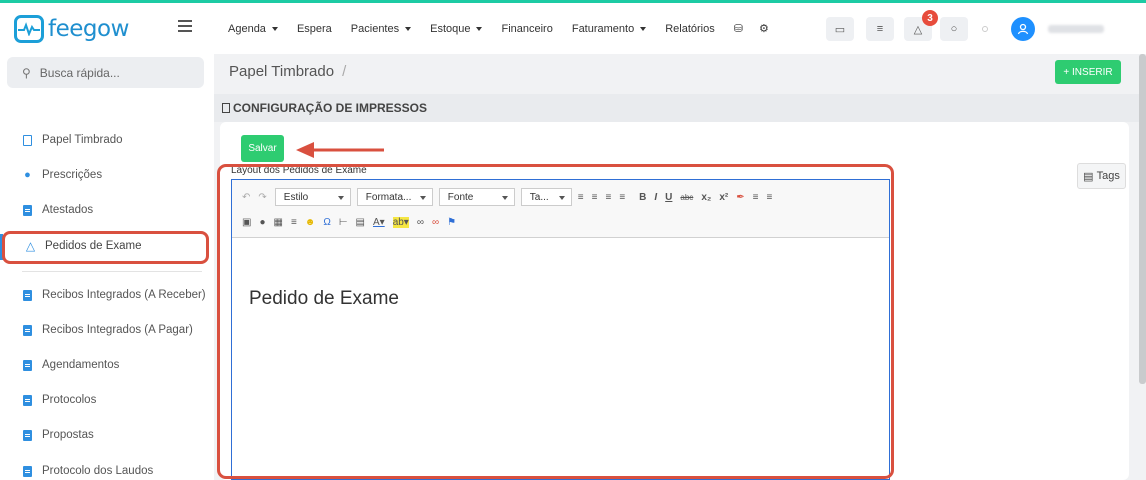  What do you see at coordinates (112, 271) in the screenshot?
I see `divider` at bounding box center [112, 271].